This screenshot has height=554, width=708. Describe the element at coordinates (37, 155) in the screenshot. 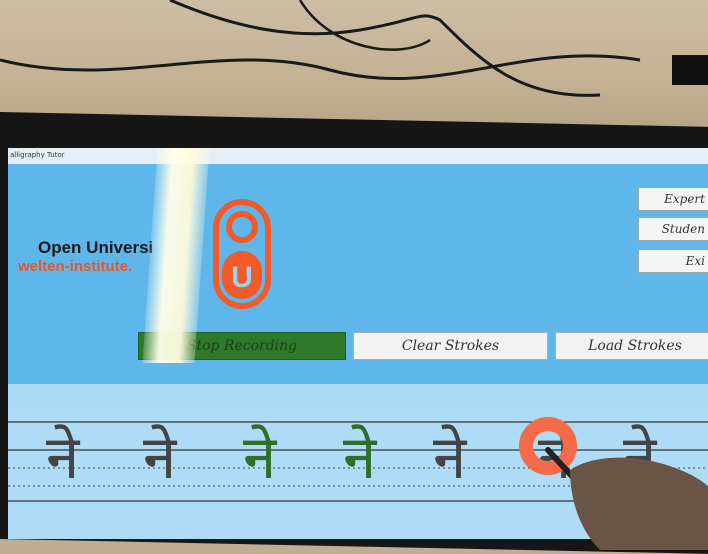

I see `window-title: alligraphy Tutor` at that location.